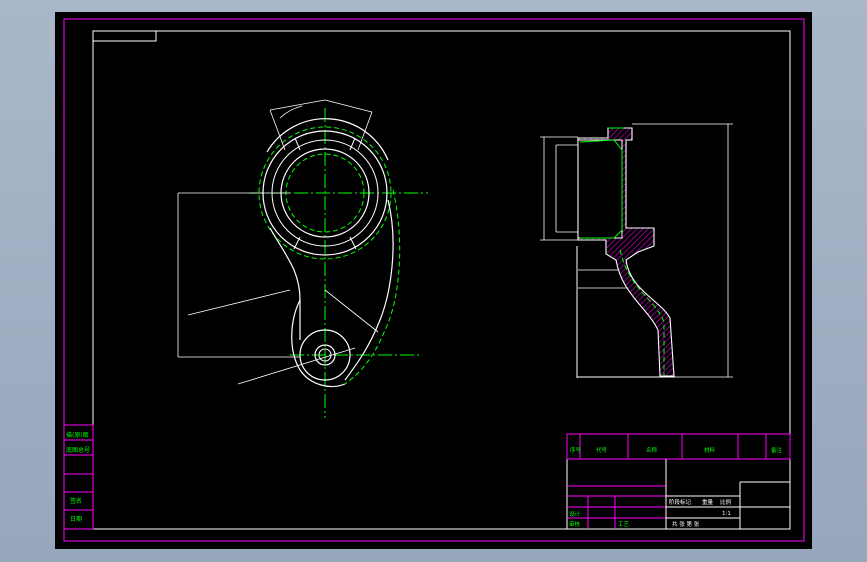  Describe the element at coordinates (78, 477) in the screenshot. I see `side-panel: 描(原)图 底图总号 签名 日期` at that location.